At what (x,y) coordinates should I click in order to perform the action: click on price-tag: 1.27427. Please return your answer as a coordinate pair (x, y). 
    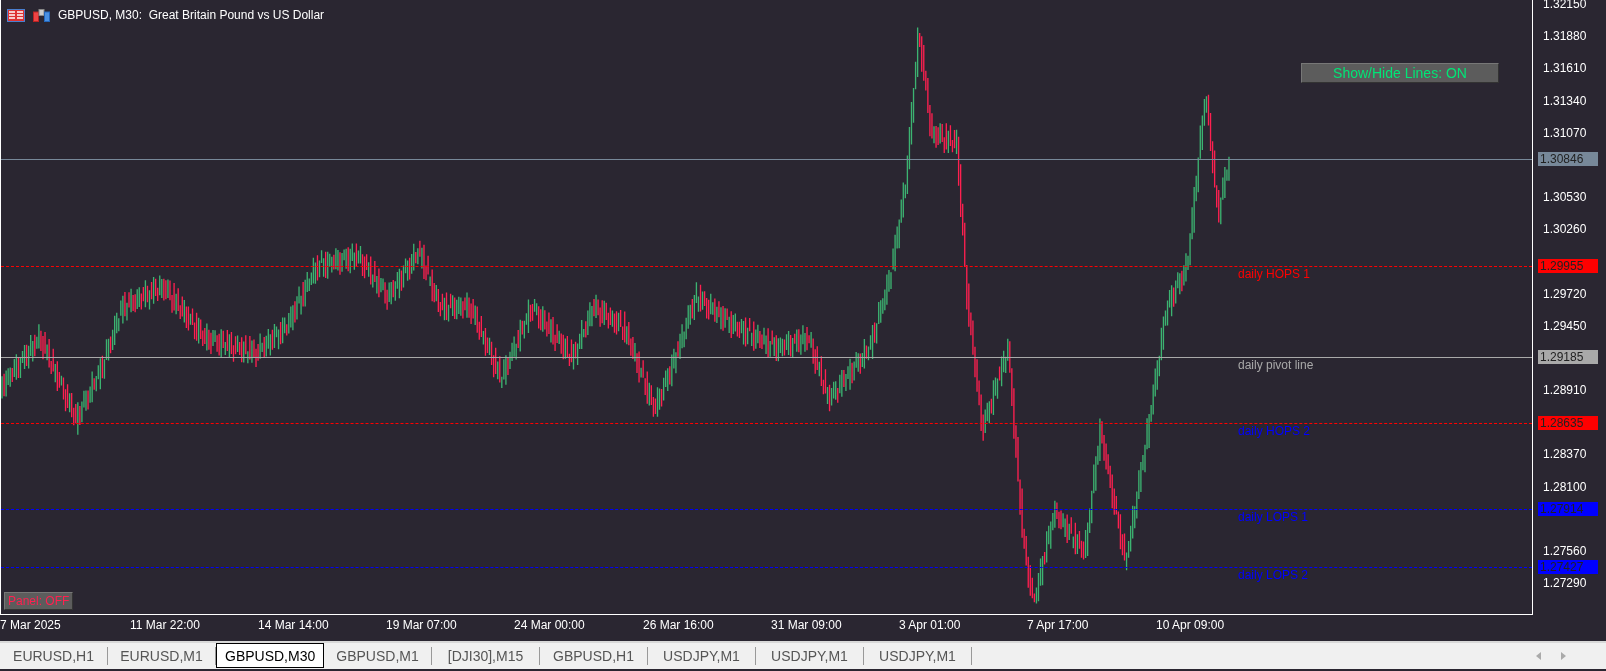
    Looking at the image, I should click on (1568, 566).